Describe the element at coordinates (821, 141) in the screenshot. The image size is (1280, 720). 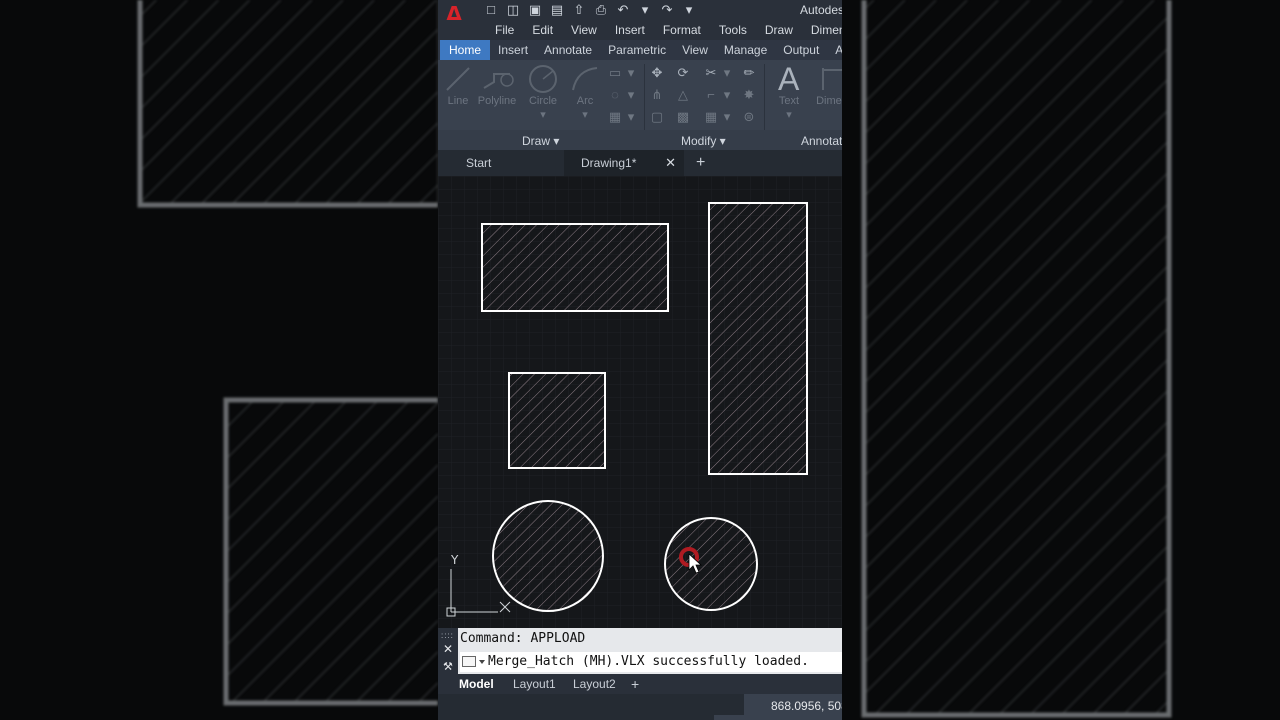
I see `annotation-panel-title: Annotati` at that location.